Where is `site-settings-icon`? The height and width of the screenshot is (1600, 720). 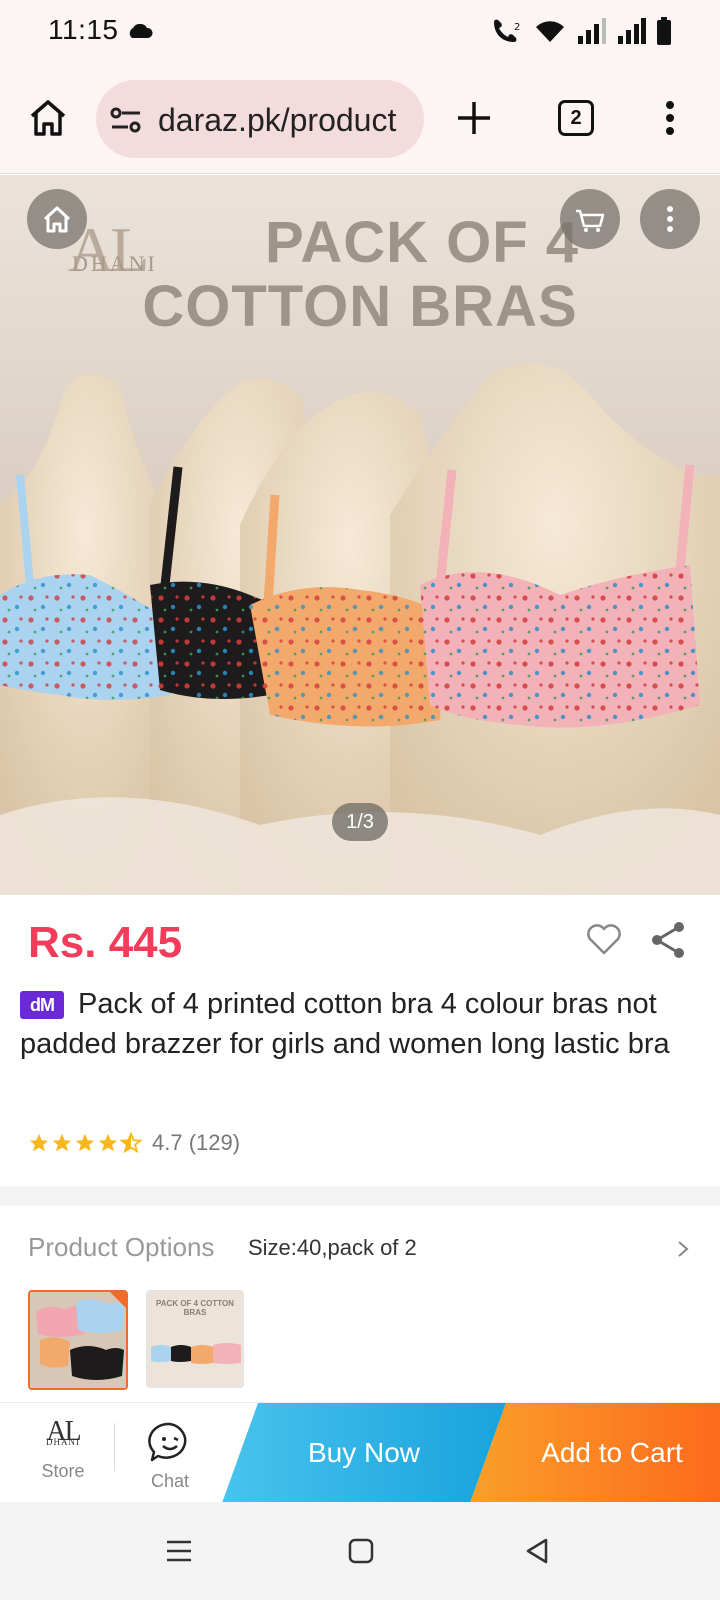
site-settings-icon is located at coordinates (126, 120).